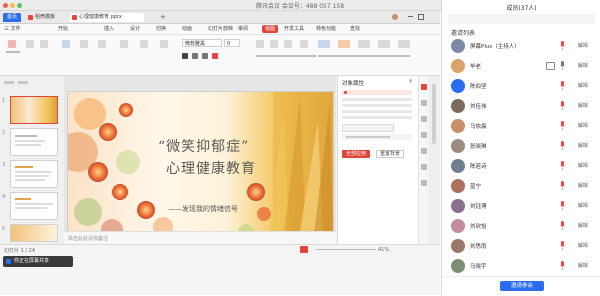  What do you see at coordinates (383, 250) in the screenshot?
I see `zoom-level: 41%` at bounding box center [383, 250].